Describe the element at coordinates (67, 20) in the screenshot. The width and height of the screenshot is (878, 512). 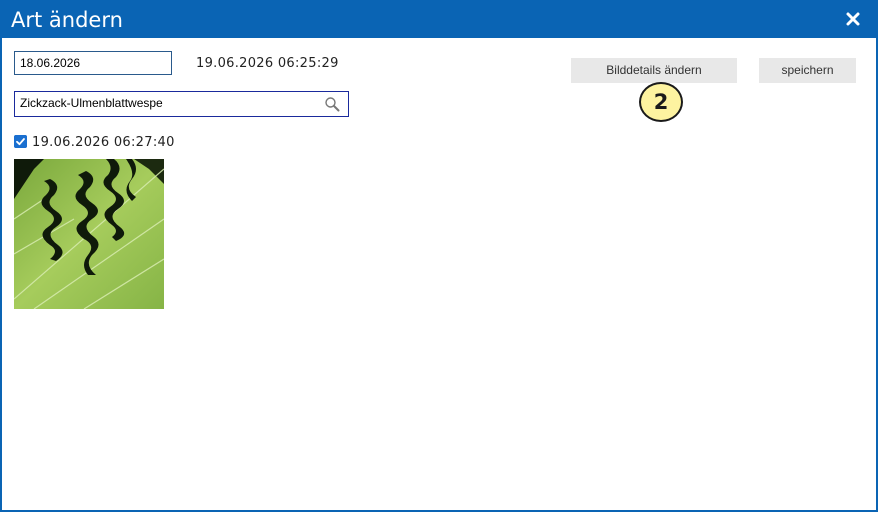
I see `dialog-title: Art ändern` at that location.